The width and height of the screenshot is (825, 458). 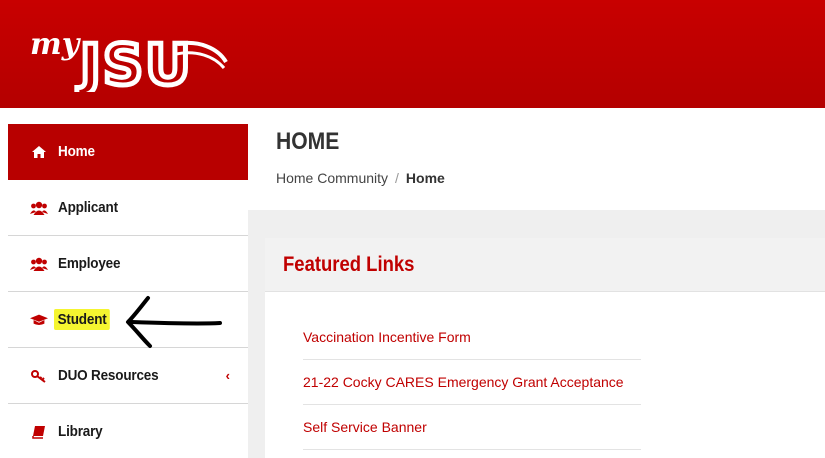 What do you see at coordinates (472, 427) in the screenshot?
I see `featured-link: Self Service Banner` at bounding box center [472, 427].